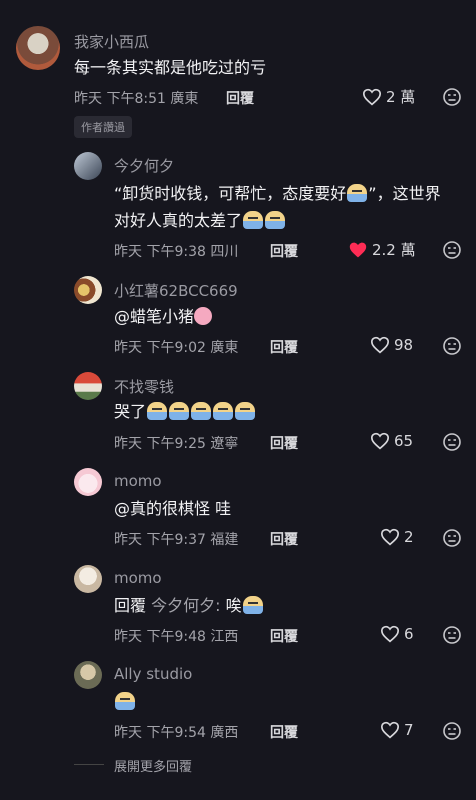 The image size is (476, 800). Describe the element at coordinates (176, 733) in the screenshot. I see `comment-meta: 昨天 下午9:54 廣西` at that location.